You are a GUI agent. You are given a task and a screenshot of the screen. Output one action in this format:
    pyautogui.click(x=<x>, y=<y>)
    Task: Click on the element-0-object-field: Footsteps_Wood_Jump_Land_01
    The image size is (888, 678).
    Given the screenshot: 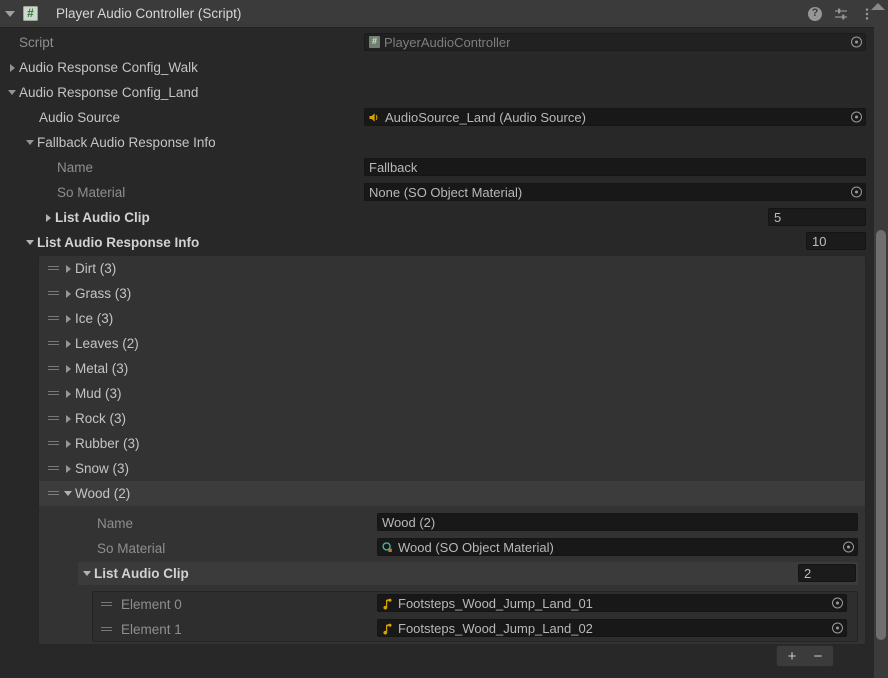 What is the action you would take?
    pyautogui.click(x=612, y=603)
    